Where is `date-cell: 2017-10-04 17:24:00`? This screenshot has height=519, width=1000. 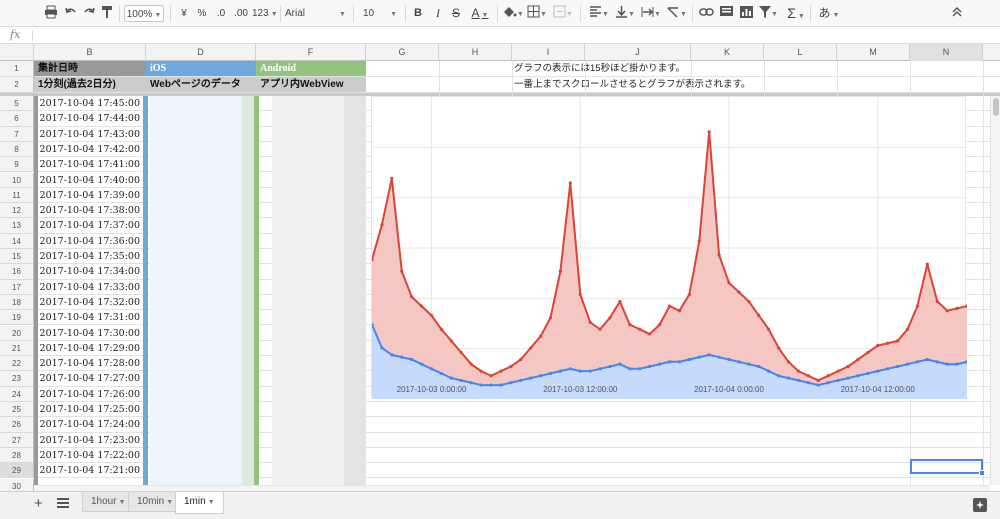
date-cell: 2017-10-04 17:24:00 is located at coordinates (92, 424).